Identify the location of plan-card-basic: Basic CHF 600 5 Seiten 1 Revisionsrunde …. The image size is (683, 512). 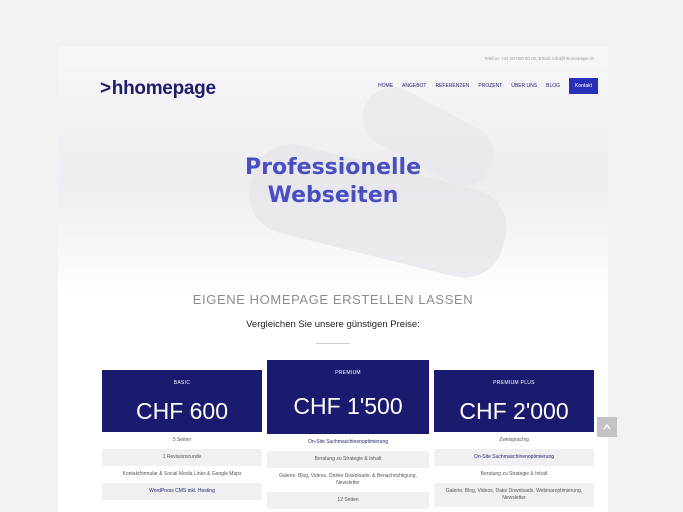
(182, 435).